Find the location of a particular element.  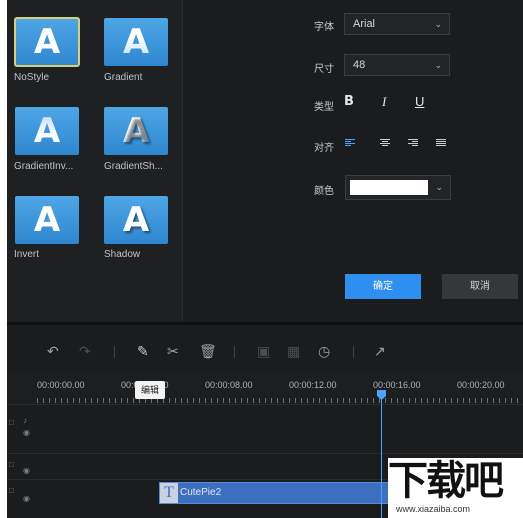

watermark: 下载吧 www.xiazaiba.com is located at coordinates (455, 488).